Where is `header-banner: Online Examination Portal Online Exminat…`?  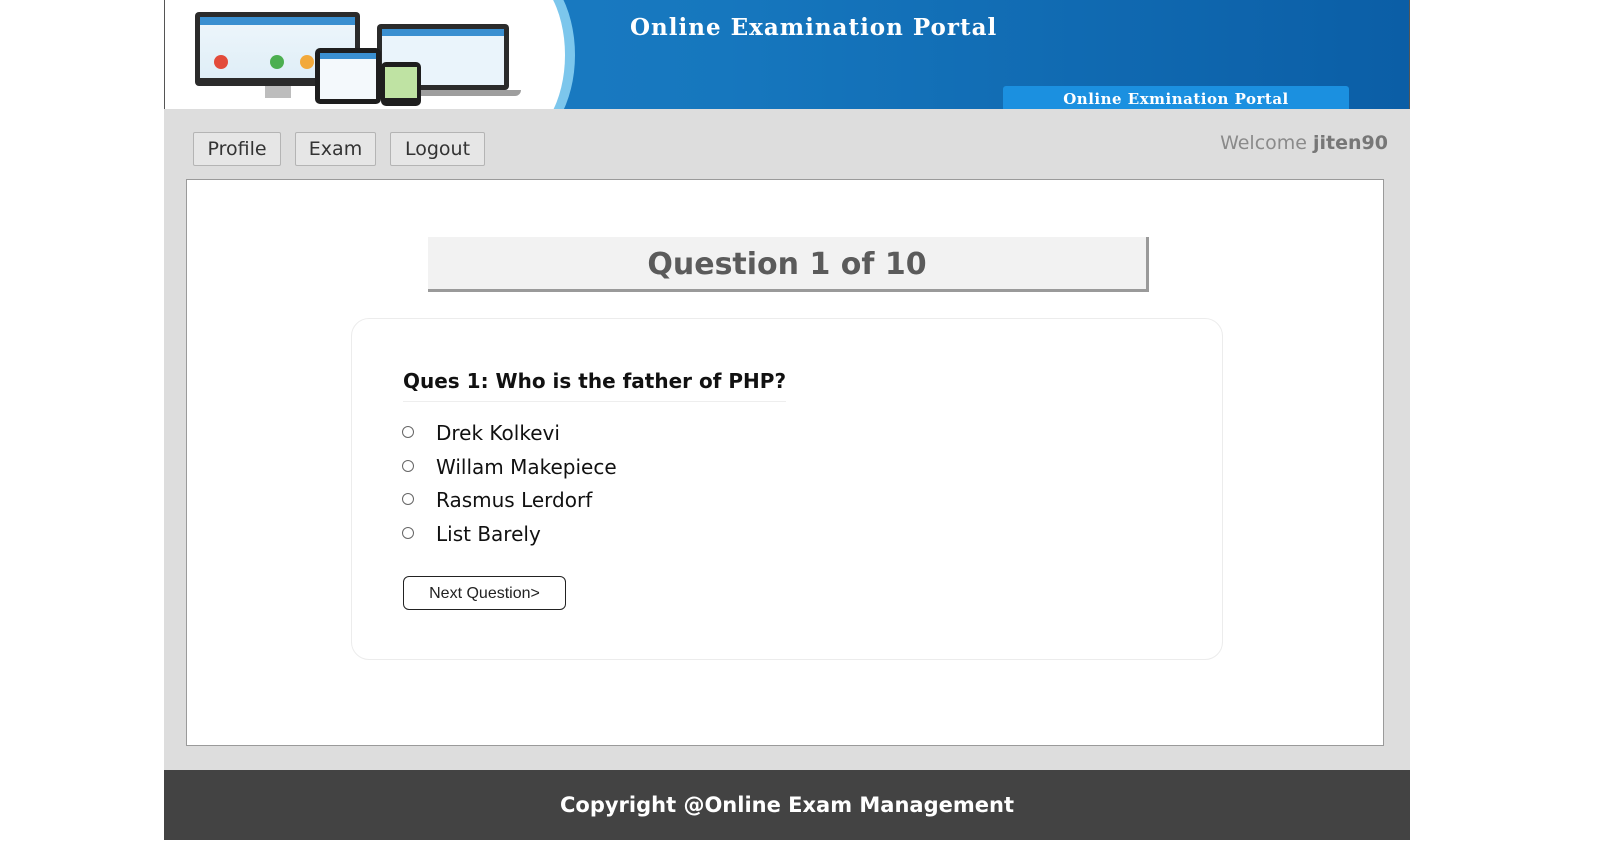
header-banner: Online Examination Portal Online Exminat… is located at coordinates (787, 54).